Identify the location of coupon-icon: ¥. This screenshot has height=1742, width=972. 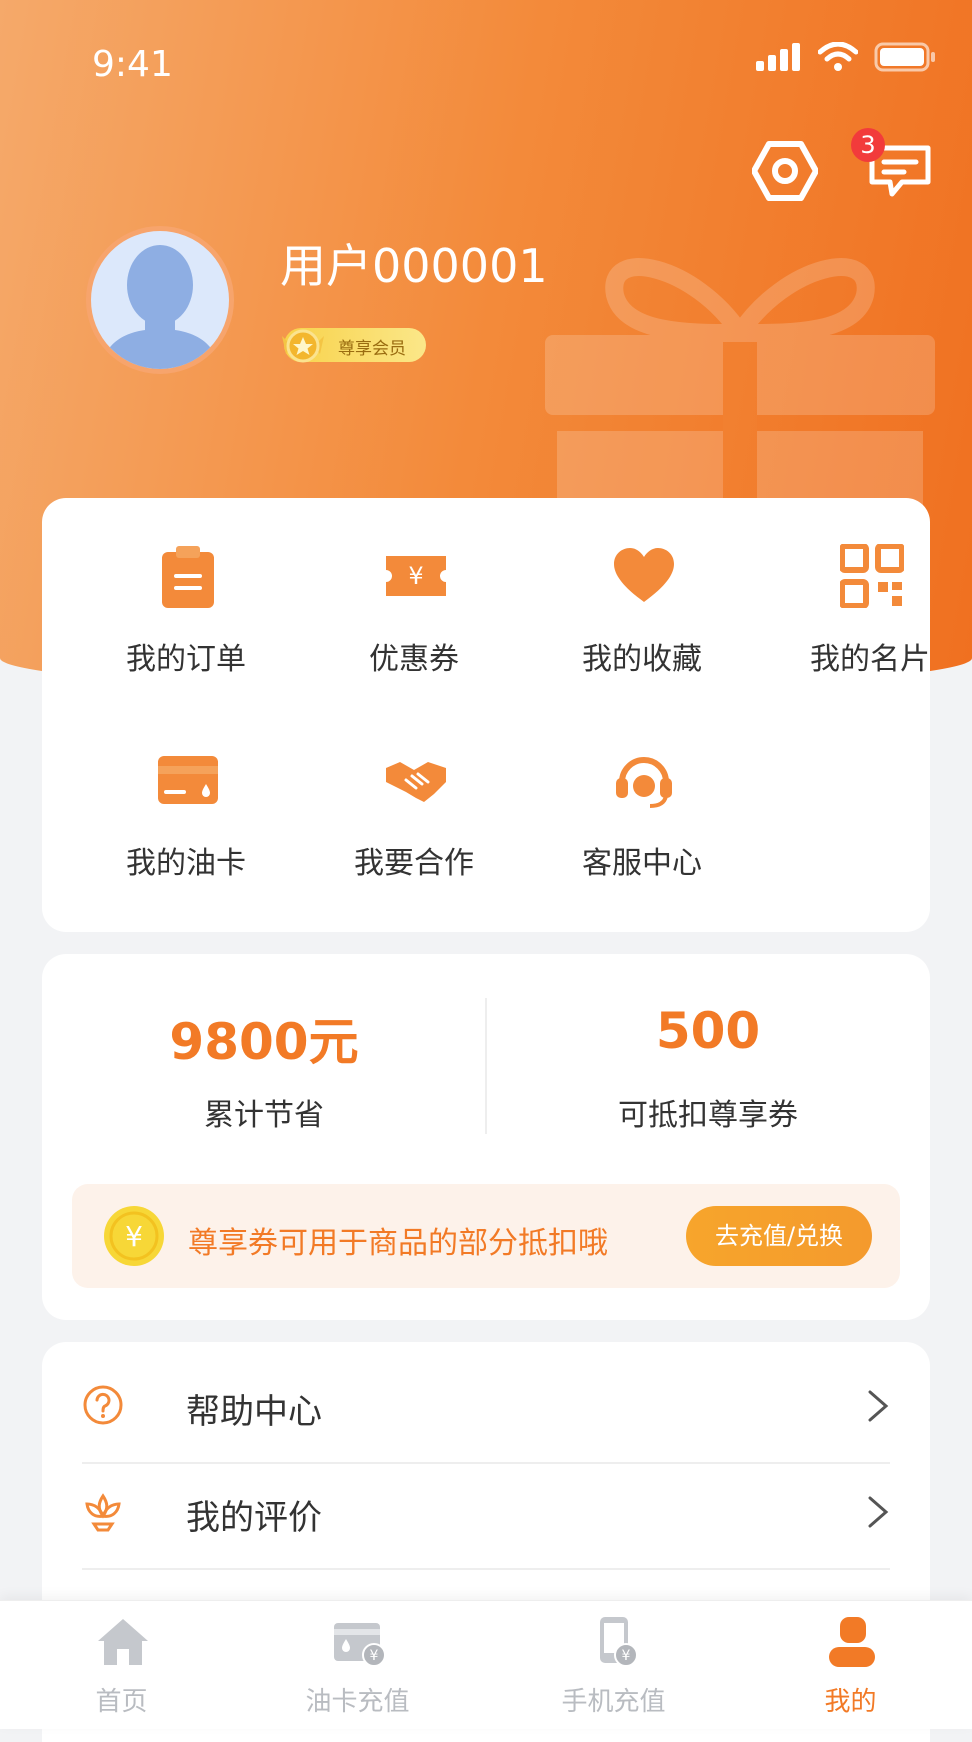
(416, 576).